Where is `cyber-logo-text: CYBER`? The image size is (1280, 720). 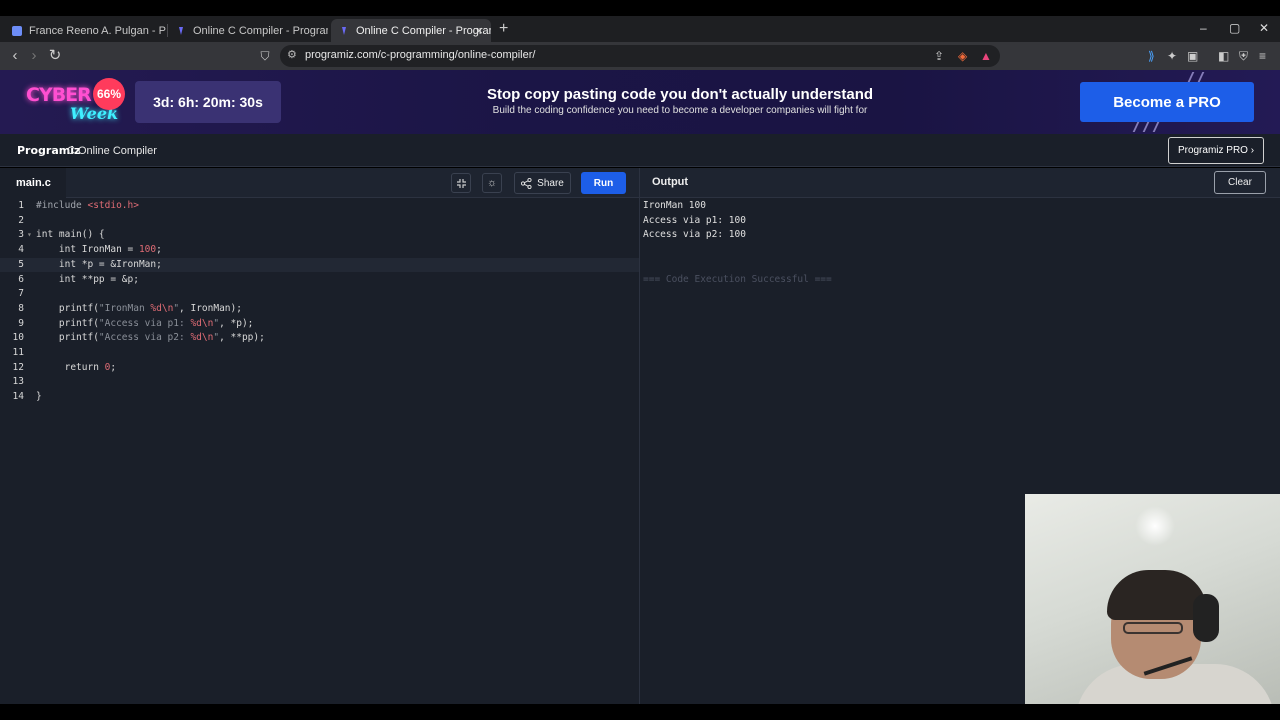
cyber-logo-text: CYBER is located at coordinates (59, 95).